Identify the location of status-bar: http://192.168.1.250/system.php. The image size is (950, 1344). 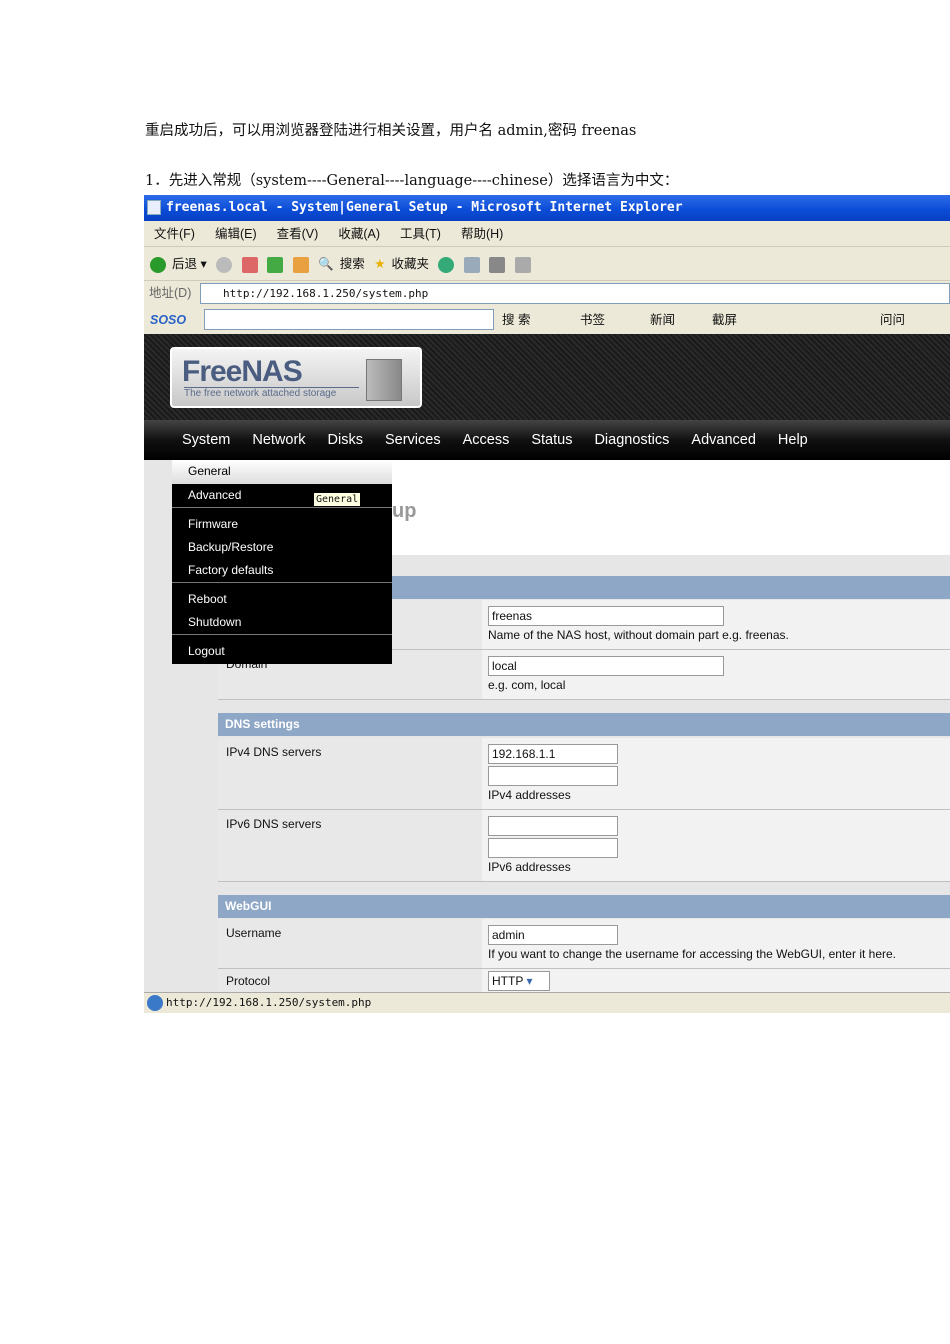
(547, 1002).